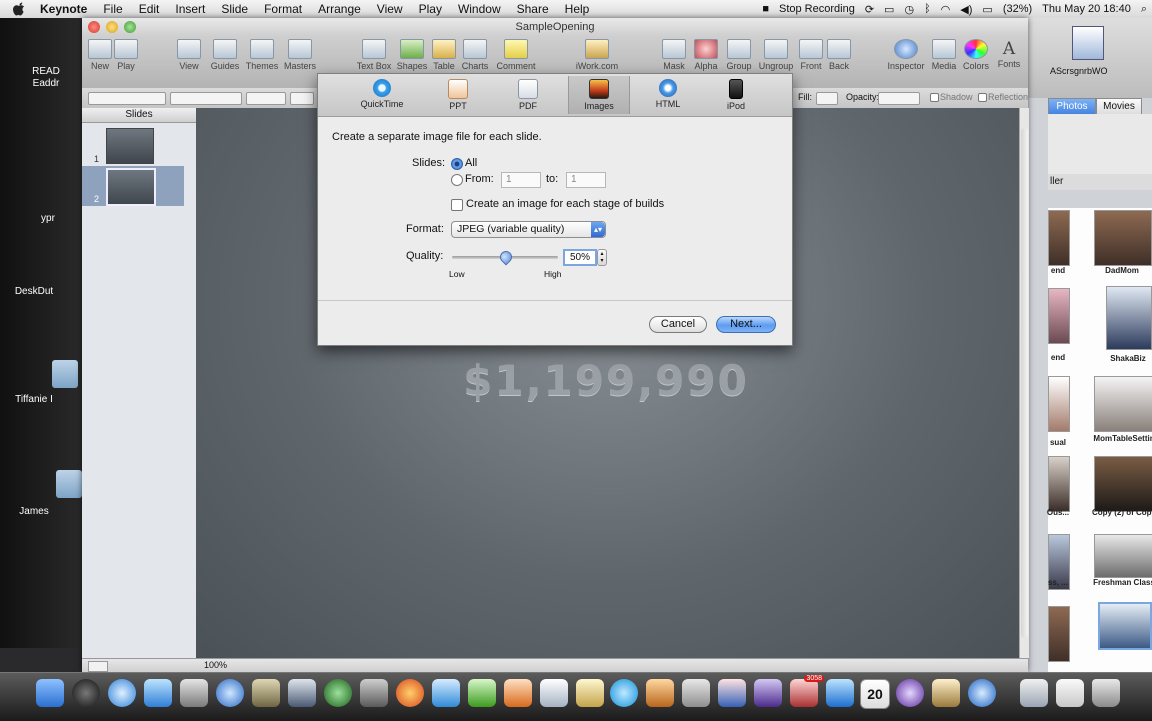  What do you see at coordinates (374, 55) in the screenshot?
I see `toolbar-textbox-button: Text Box` at bounding box center [374, 55].